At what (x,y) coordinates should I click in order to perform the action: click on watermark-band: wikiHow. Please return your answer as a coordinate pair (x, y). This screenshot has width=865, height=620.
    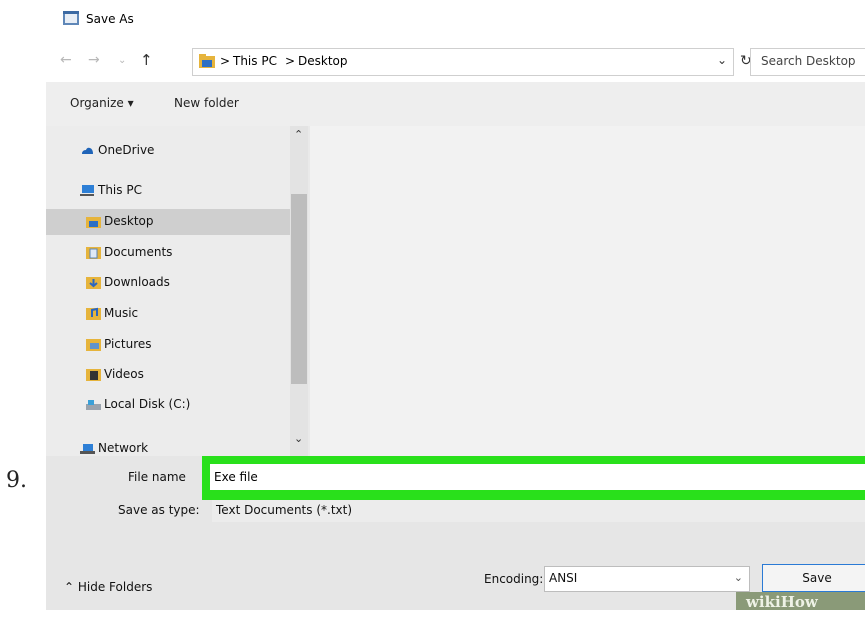
    Looking at the image, I should click on (800, 601).